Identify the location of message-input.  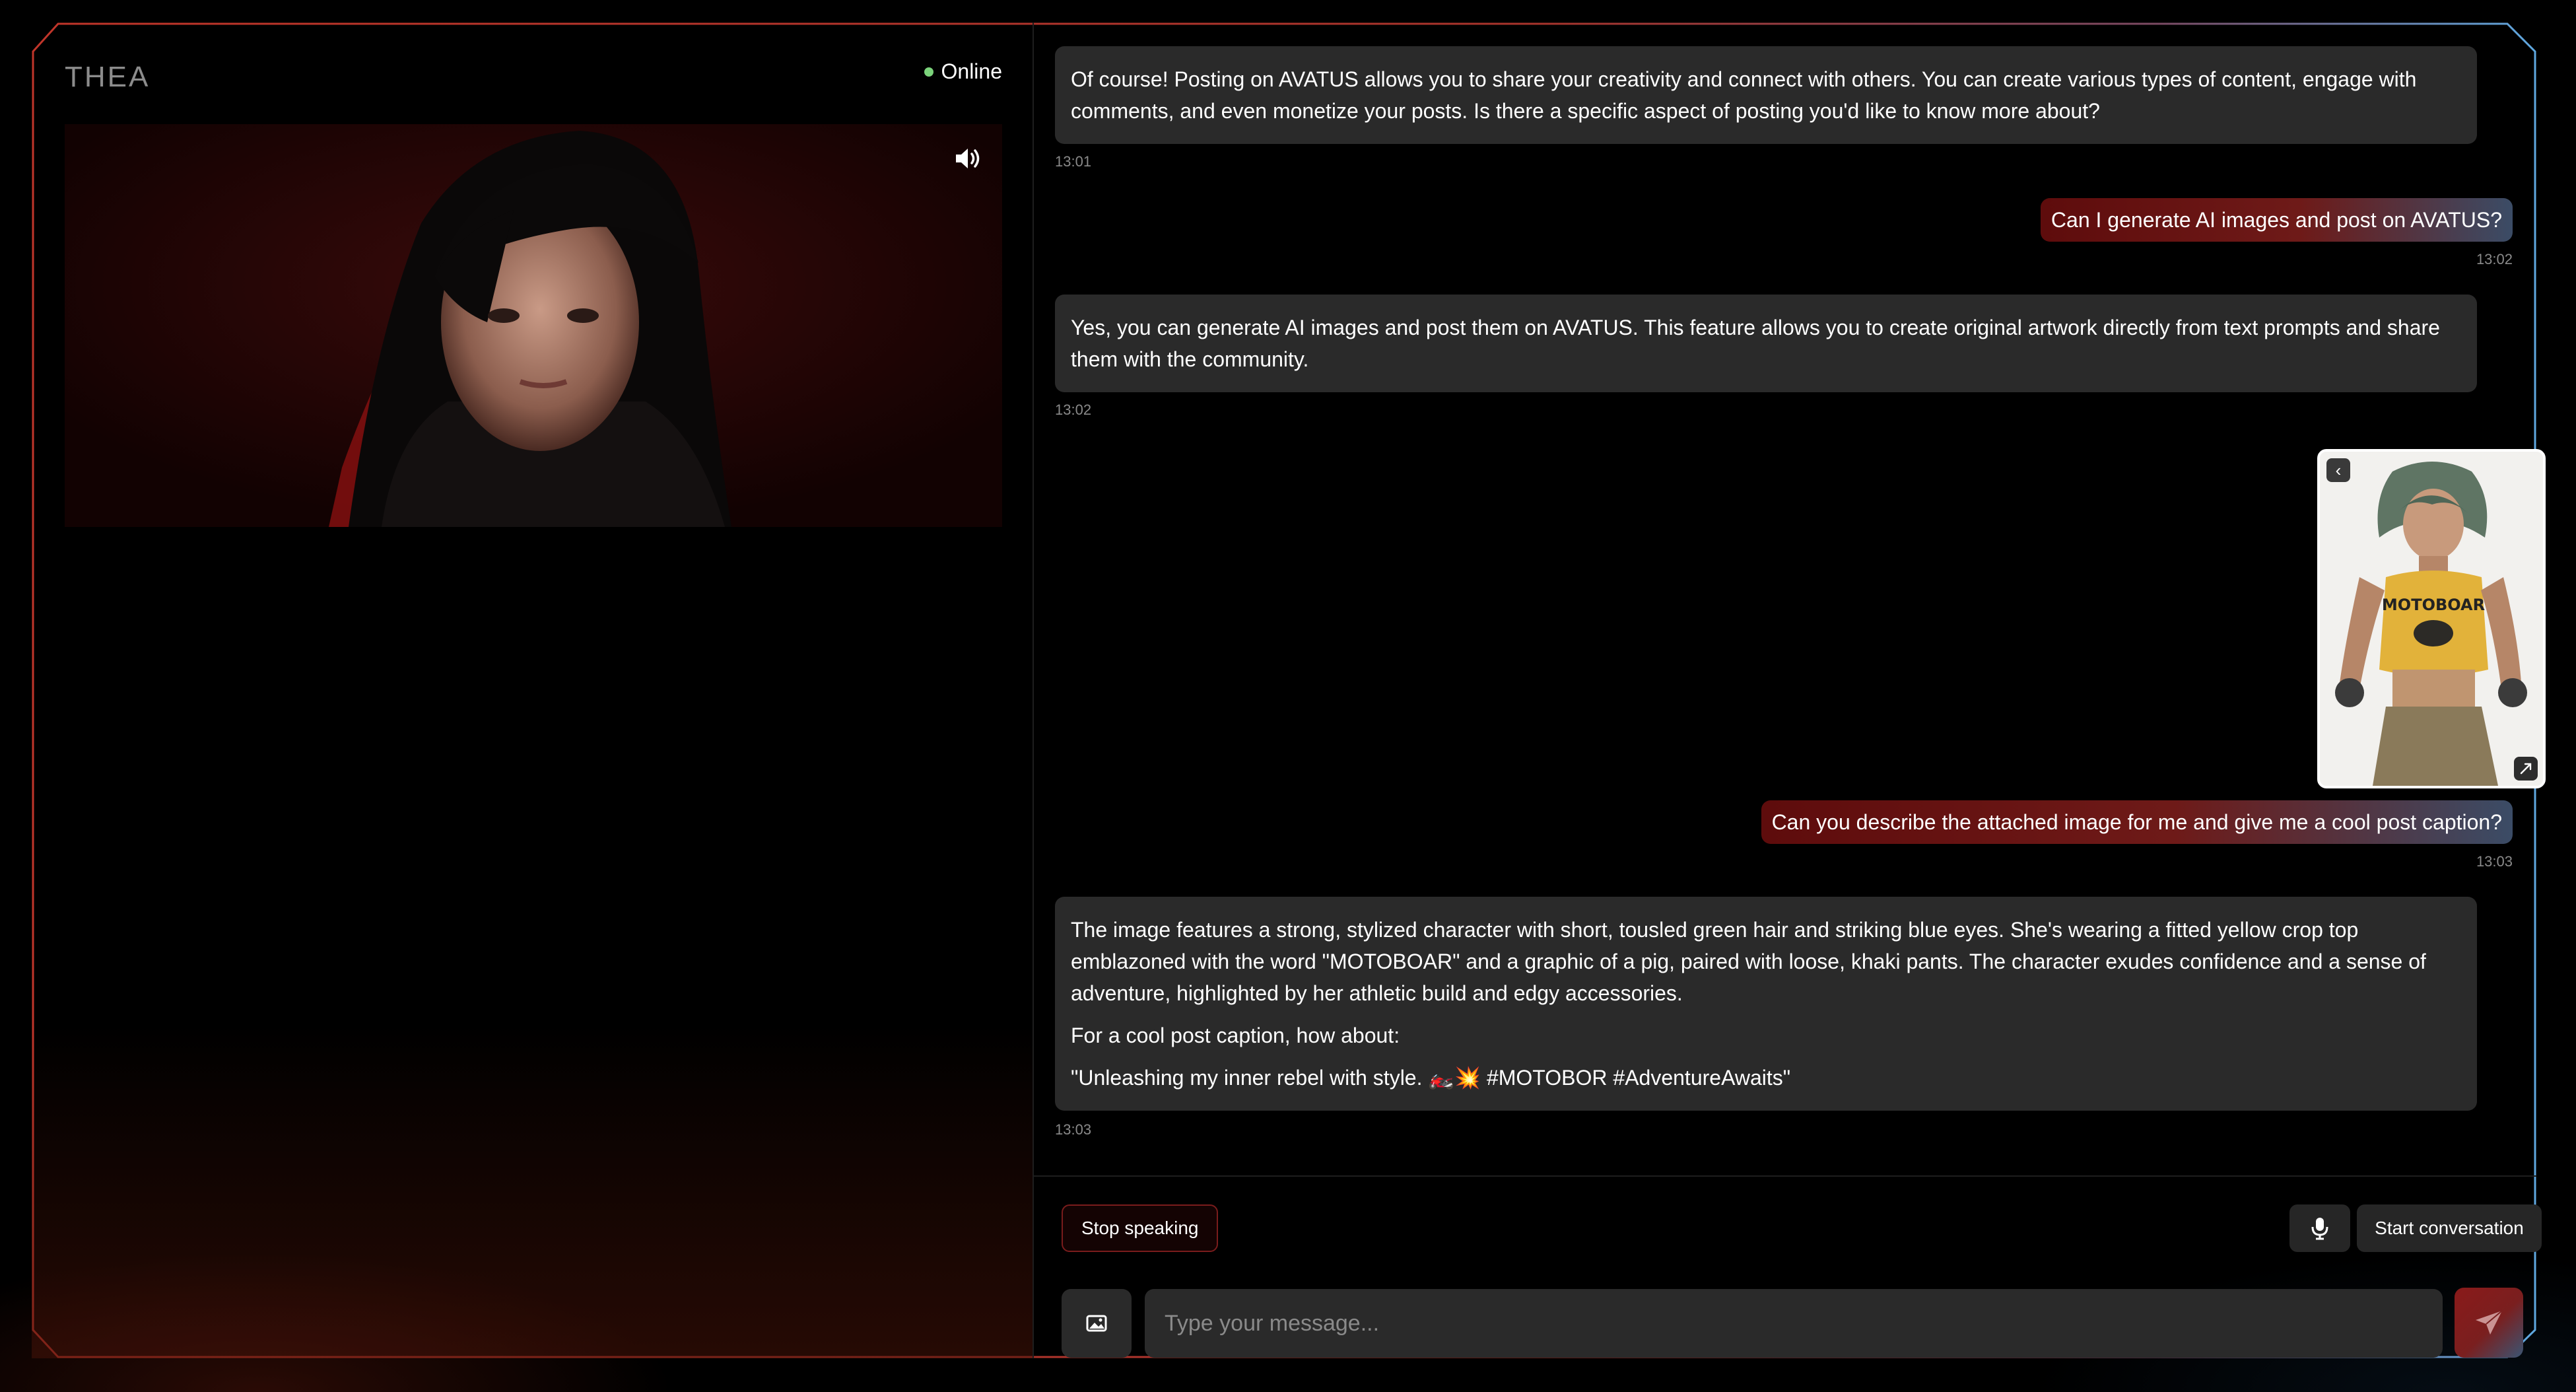
(1794, 1324).